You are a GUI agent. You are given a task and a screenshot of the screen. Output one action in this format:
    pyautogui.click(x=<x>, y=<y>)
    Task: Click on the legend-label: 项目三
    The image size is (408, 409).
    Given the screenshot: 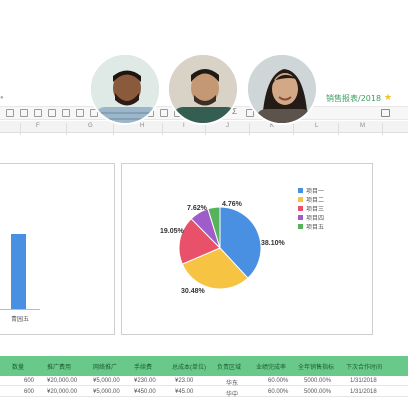 What is the action you would take?
    pyautogui.click(x=315, y=210)
    